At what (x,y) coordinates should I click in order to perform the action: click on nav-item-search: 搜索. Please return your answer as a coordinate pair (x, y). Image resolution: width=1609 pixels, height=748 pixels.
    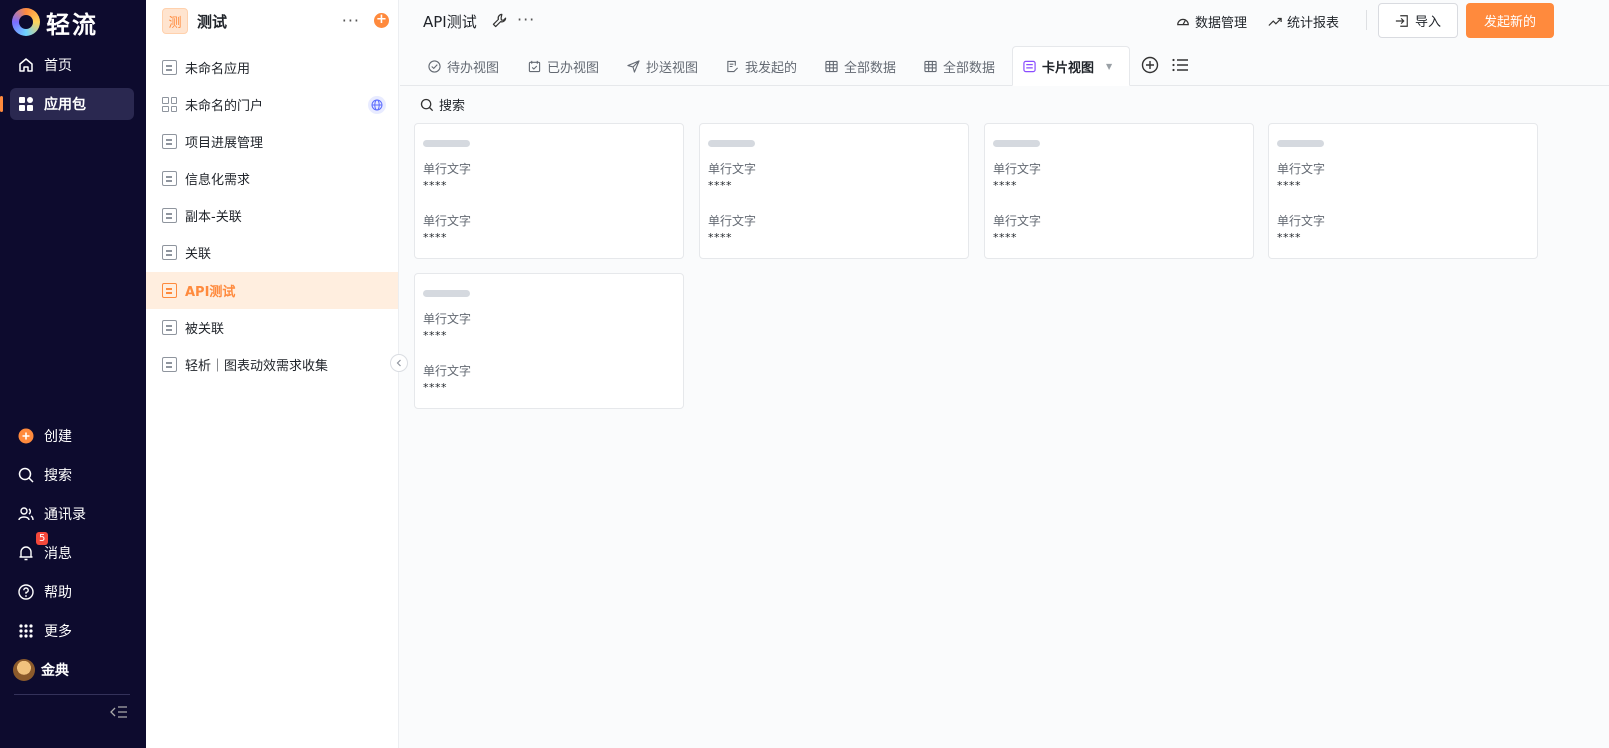
    Looking at the image, I should click on (72, 475).